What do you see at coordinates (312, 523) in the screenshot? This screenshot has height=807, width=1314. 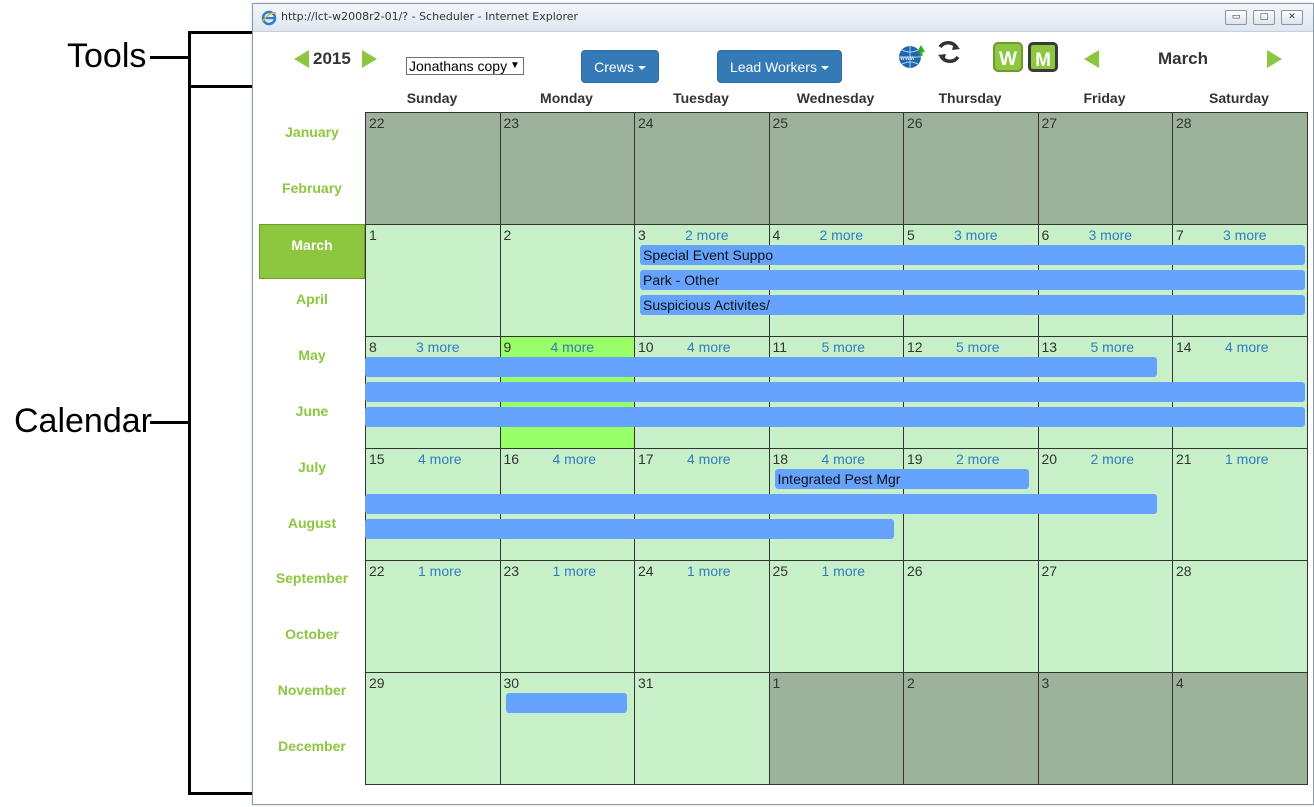 I see `month-item-august: August` at bounding box center [312, 523].